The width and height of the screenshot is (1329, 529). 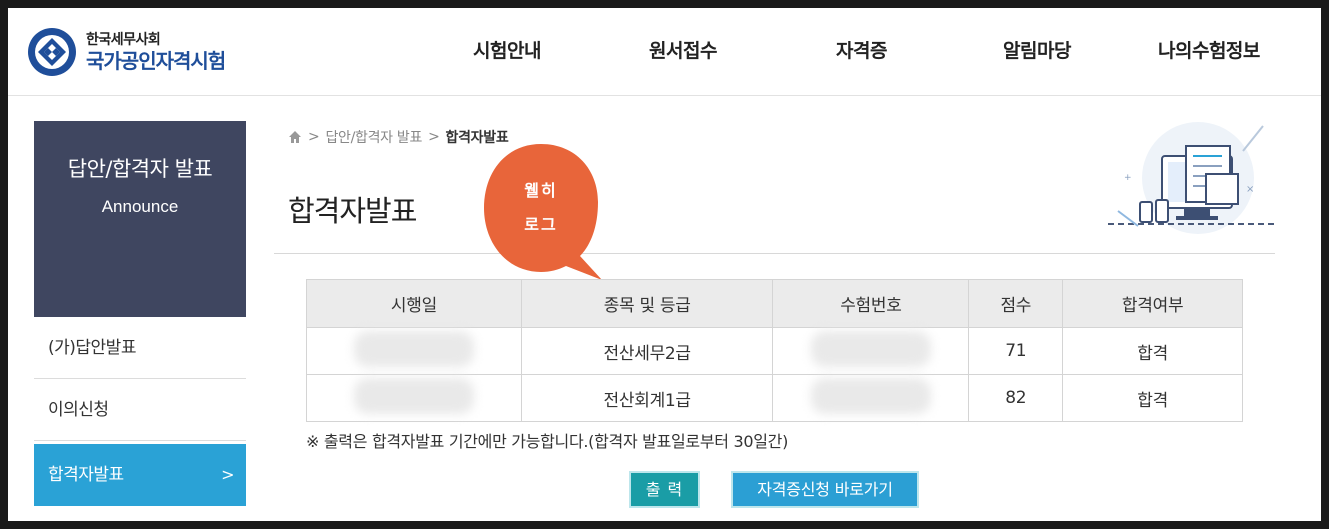 I want to click on nav-certificate: 자격증, so click(x=861, y=49).